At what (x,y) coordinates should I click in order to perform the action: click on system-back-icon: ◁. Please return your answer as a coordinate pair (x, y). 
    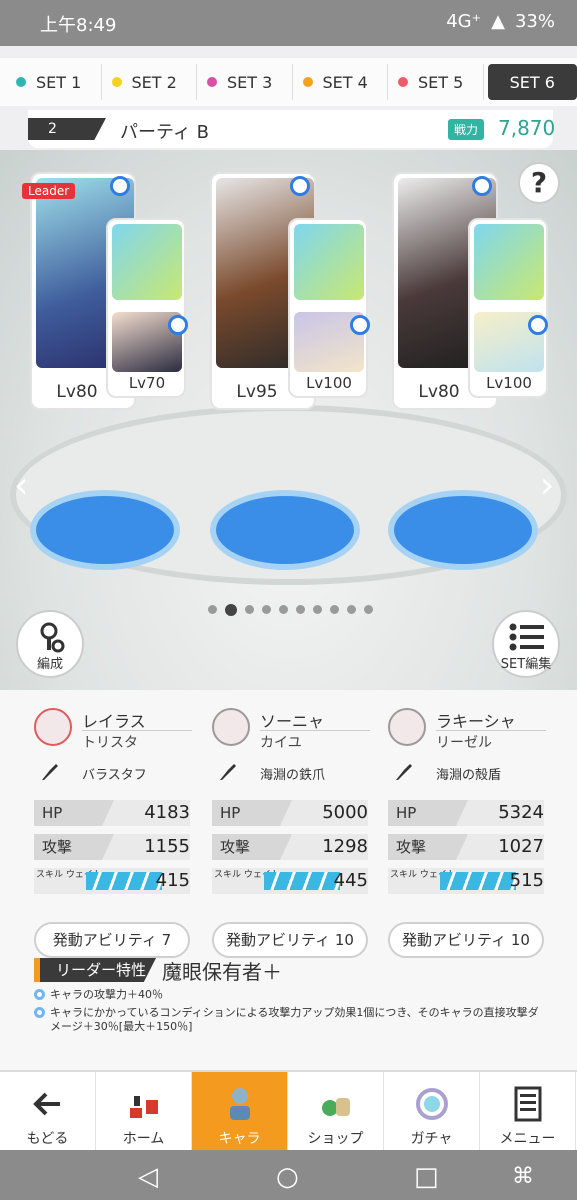
    Looking at the image, I should click on (148, 1177).